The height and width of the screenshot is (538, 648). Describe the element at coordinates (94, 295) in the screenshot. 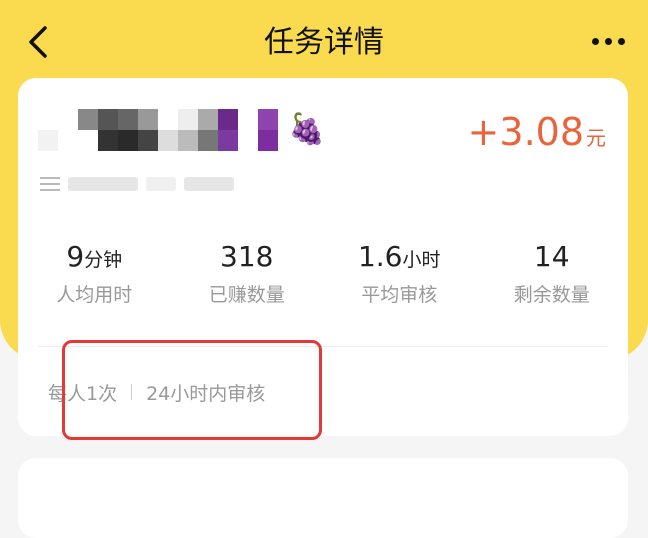

I see `stat-label: 人均用时` at that location.